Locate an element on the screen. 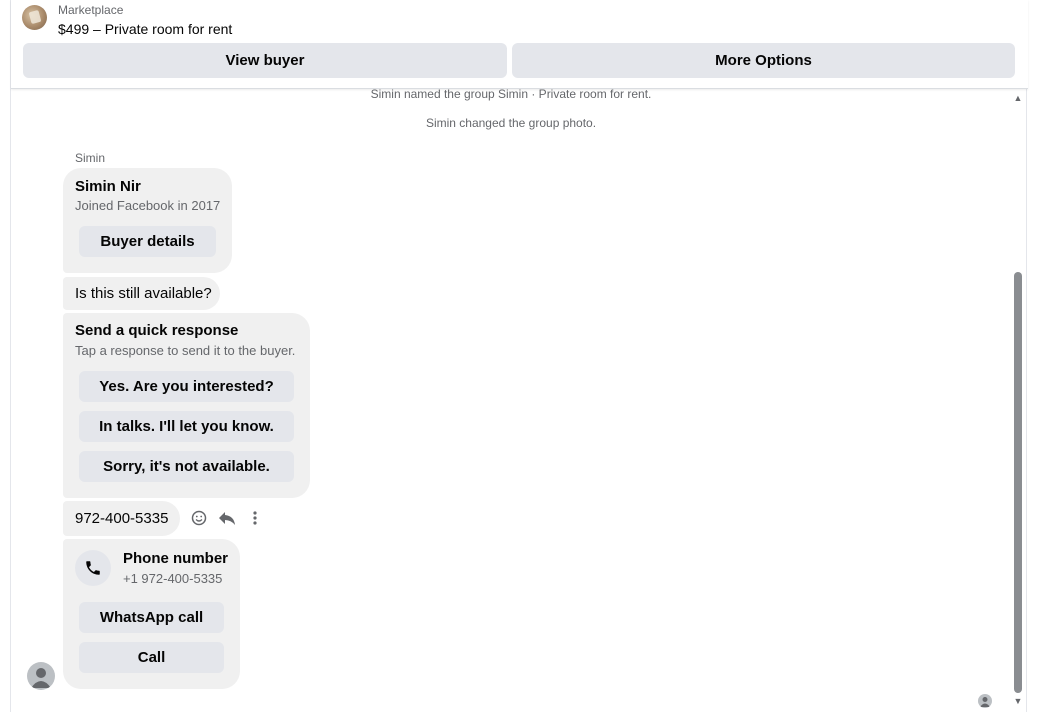 The height and width of the screenshot is (712, 1042). view-buyer-button: View buyer is located at coordinates (265, 60).